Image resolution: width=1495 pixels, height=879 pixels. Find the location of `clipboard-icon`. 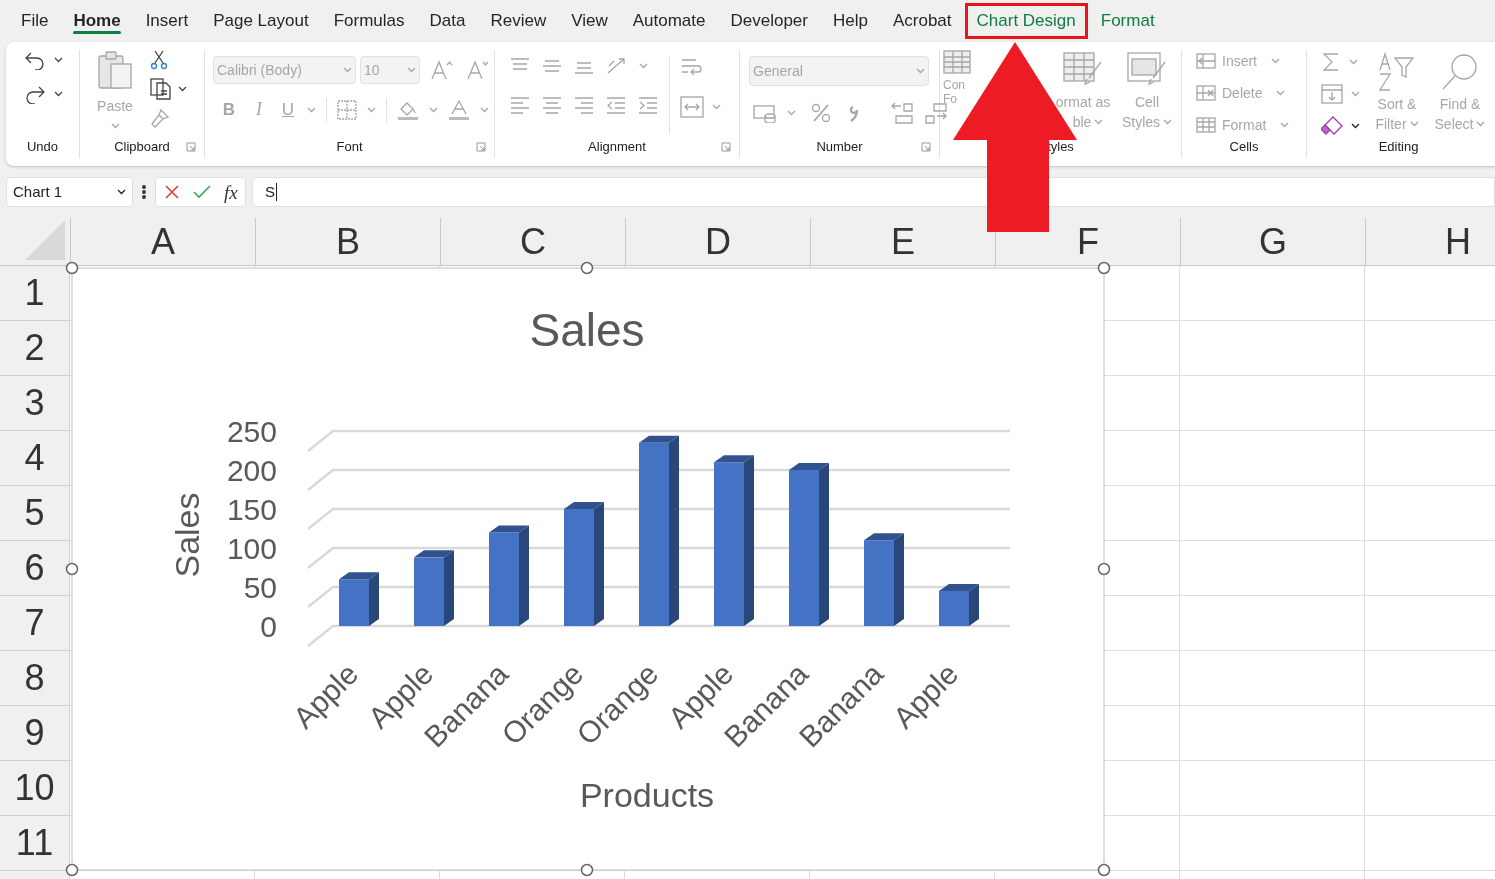

clipboard-icon is located at coordinates (115, 70).